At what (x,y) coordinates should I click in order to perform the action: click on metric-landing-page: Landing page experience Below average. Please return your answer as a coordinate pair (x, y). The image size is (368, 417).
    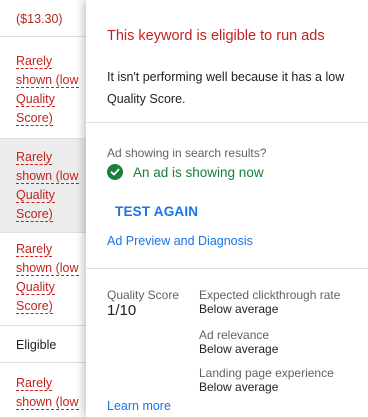
    Looking at the image, I should click on (283, 380).